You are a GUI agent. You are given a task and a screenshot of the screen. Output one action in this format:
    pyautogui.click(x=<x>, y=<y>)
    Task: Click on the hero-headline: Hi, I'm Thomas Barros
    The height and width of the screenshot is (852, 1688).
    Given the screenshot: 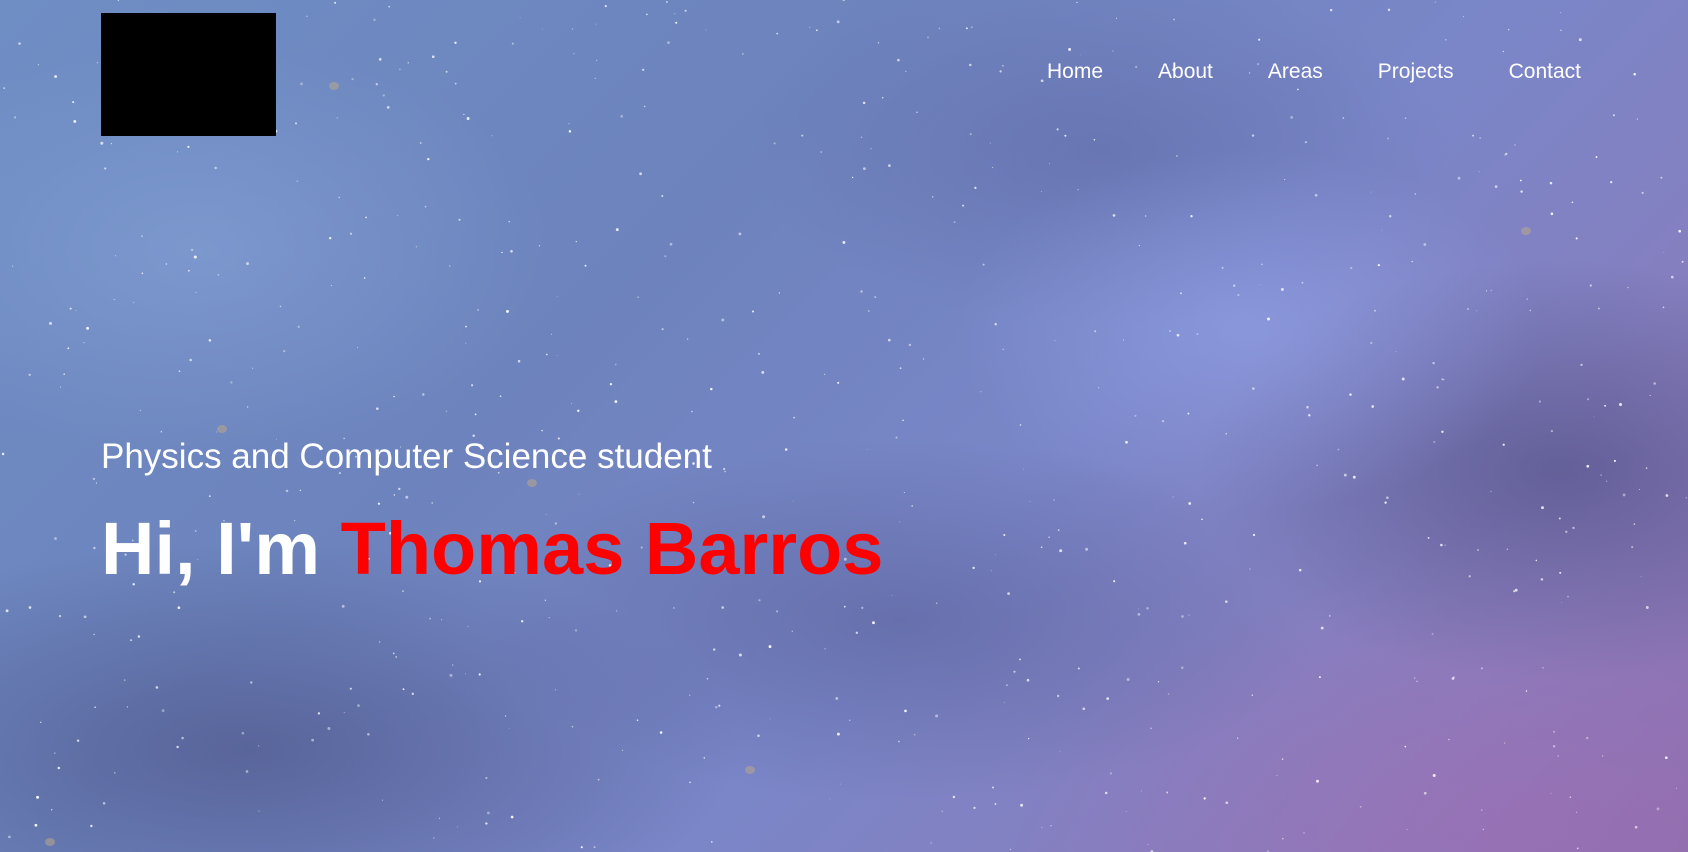 What is the action you would take?
    pyautogui.click(x=492, y=549)
    